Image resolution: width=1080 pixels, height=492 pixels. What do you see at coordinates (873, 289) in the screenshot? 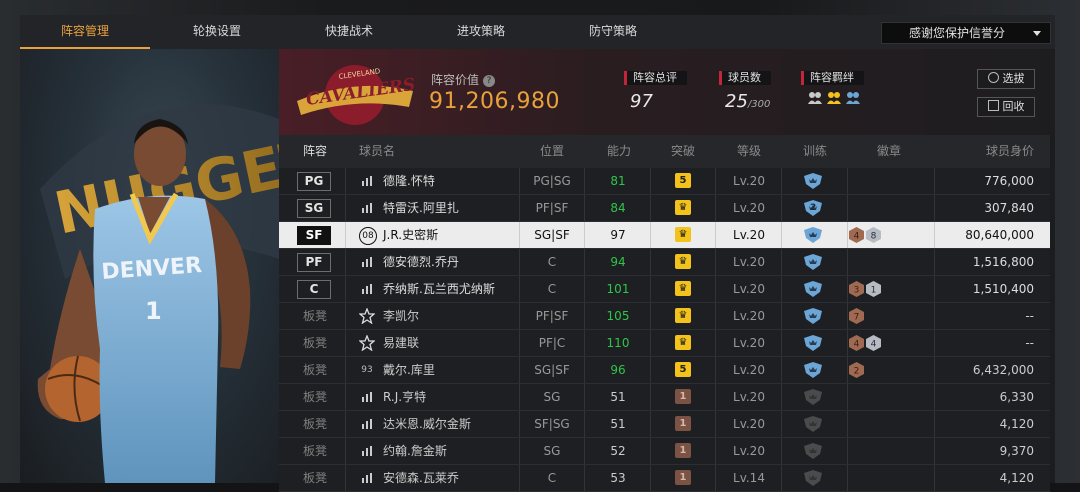
I see `badge-icon: 1` at bounding box center [873, 289].